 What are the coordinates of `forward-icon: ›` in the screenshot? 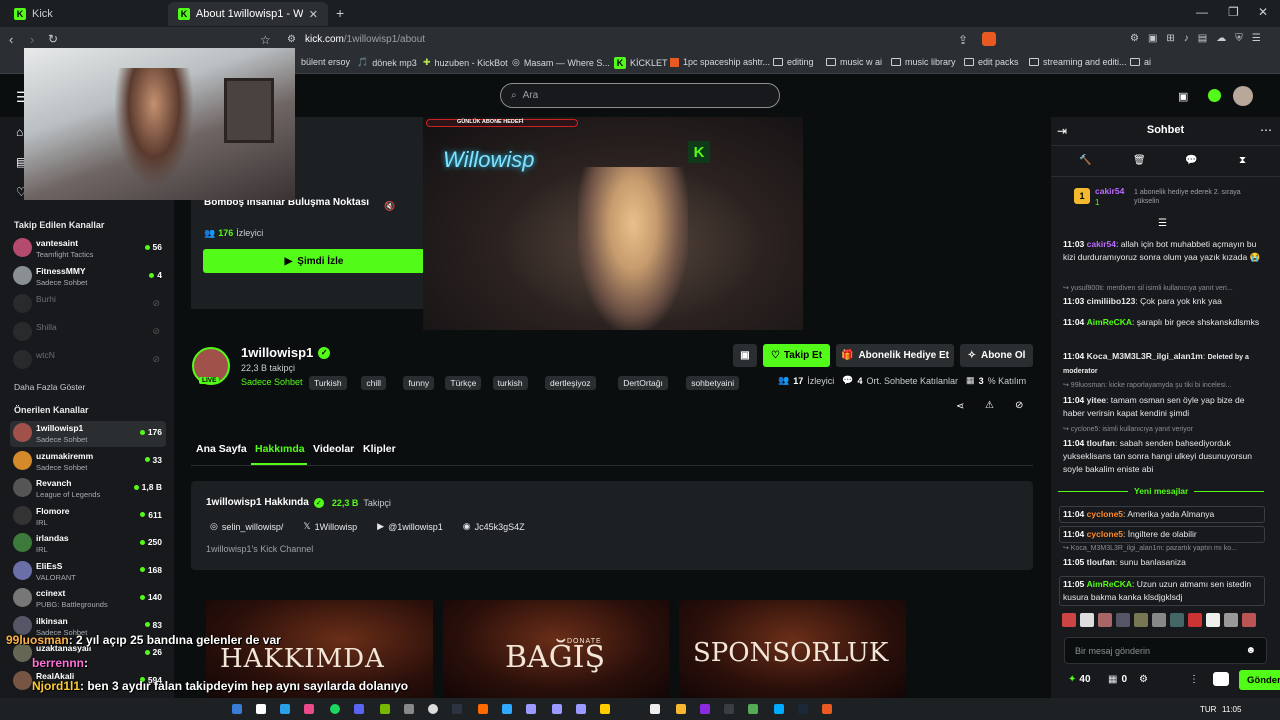 It's located at (32, 39).